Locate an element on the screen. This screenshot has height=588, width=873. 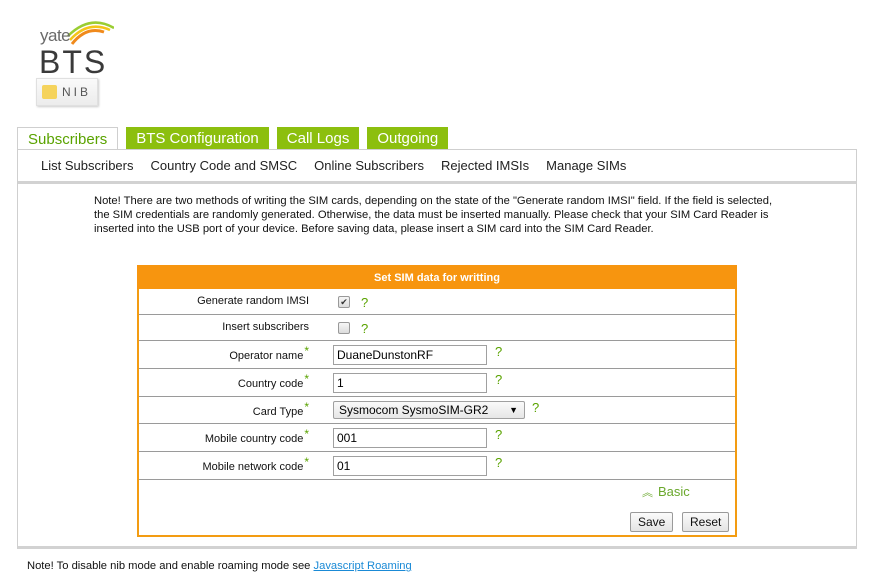
label-card-type: Card Type* is located at coordinates (280, 409).